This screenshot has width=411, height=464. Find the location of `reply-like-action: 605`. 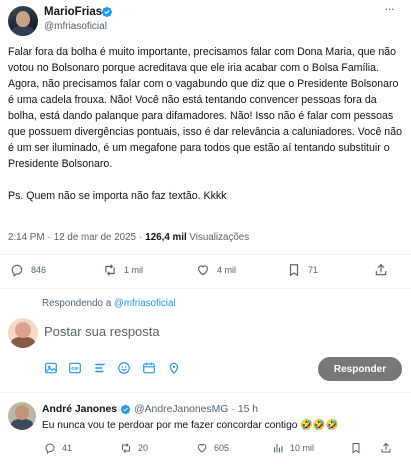

reply-like-action: 605 is located at coordinates (212, 448).